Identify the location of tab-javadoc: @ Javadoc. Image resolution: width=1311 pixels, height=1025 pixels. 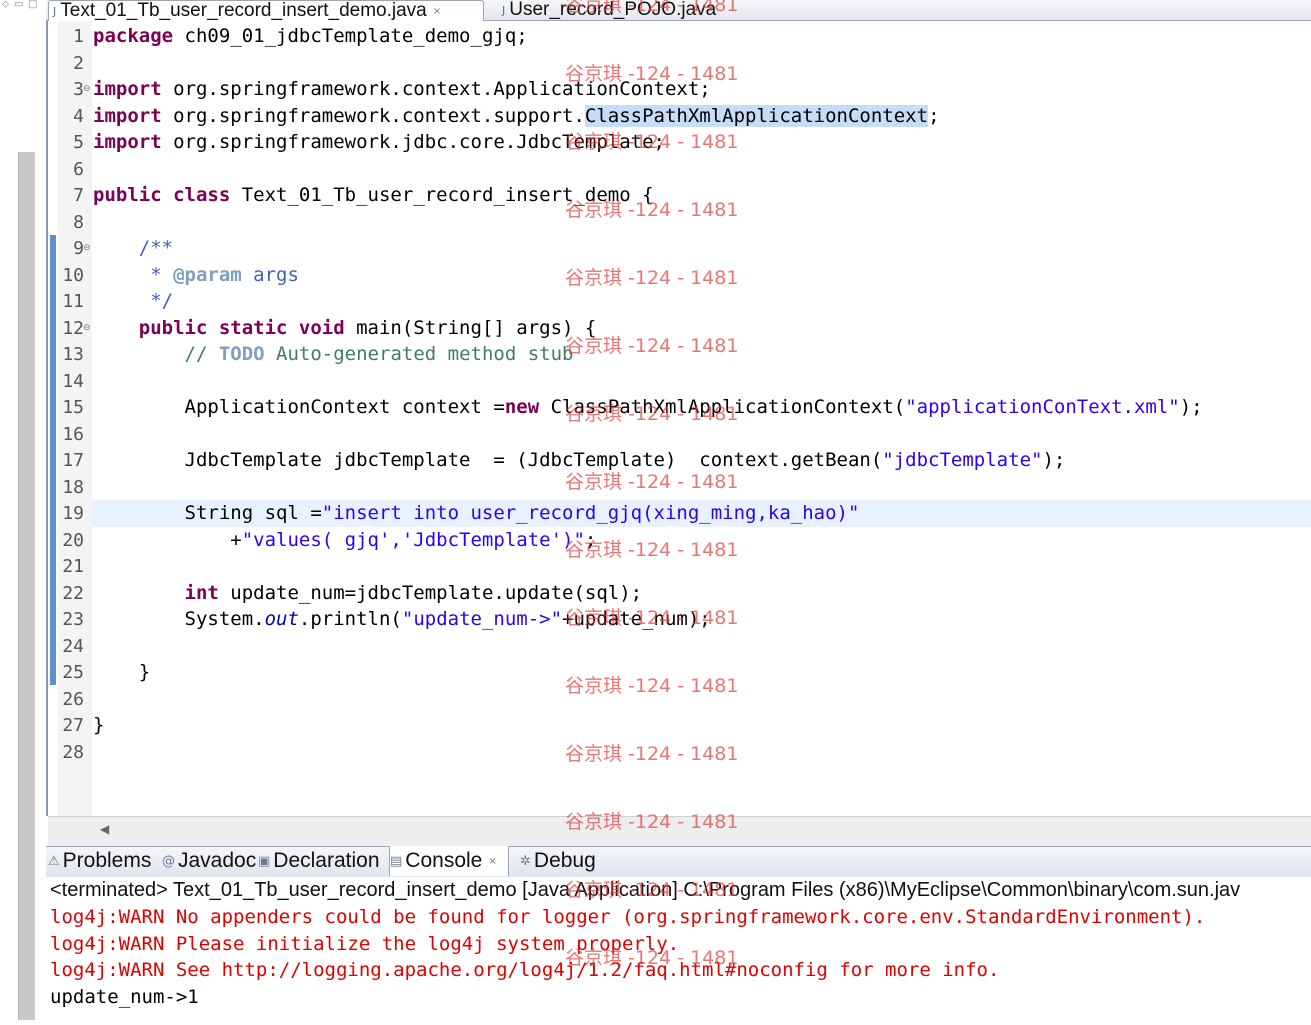
(209, 861).